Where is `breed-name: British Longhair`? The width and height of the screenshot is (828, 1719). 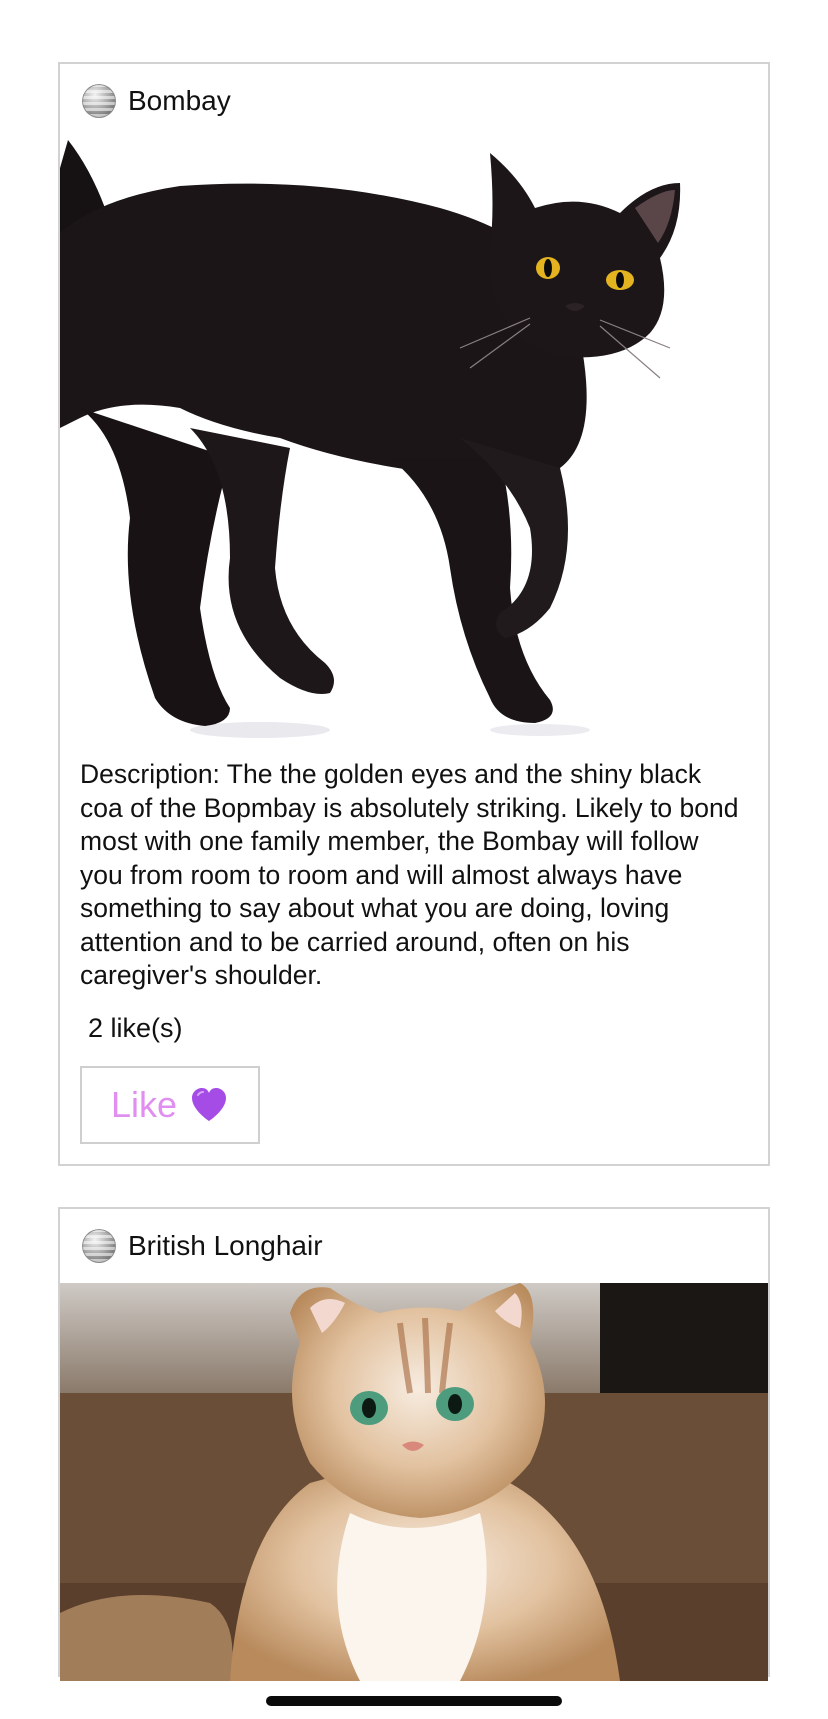
breed-name: British Longhair is located at coordinates (225, 1245).